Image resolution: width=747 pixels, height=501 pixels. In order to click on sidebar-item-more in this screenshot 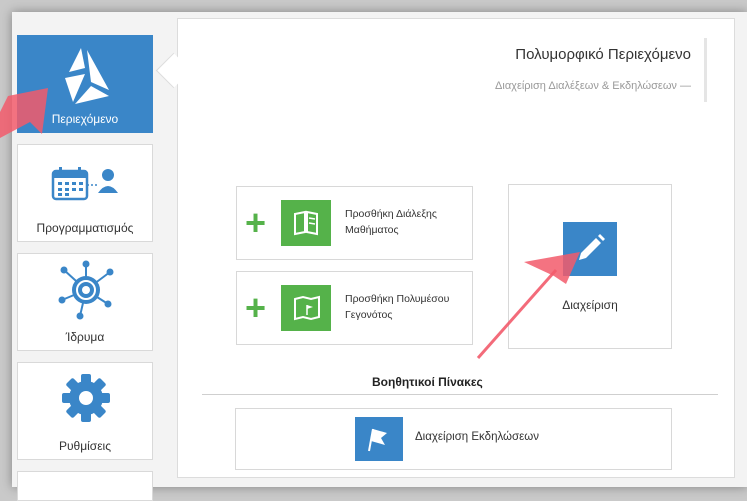, I will do `click(85, 486)`.